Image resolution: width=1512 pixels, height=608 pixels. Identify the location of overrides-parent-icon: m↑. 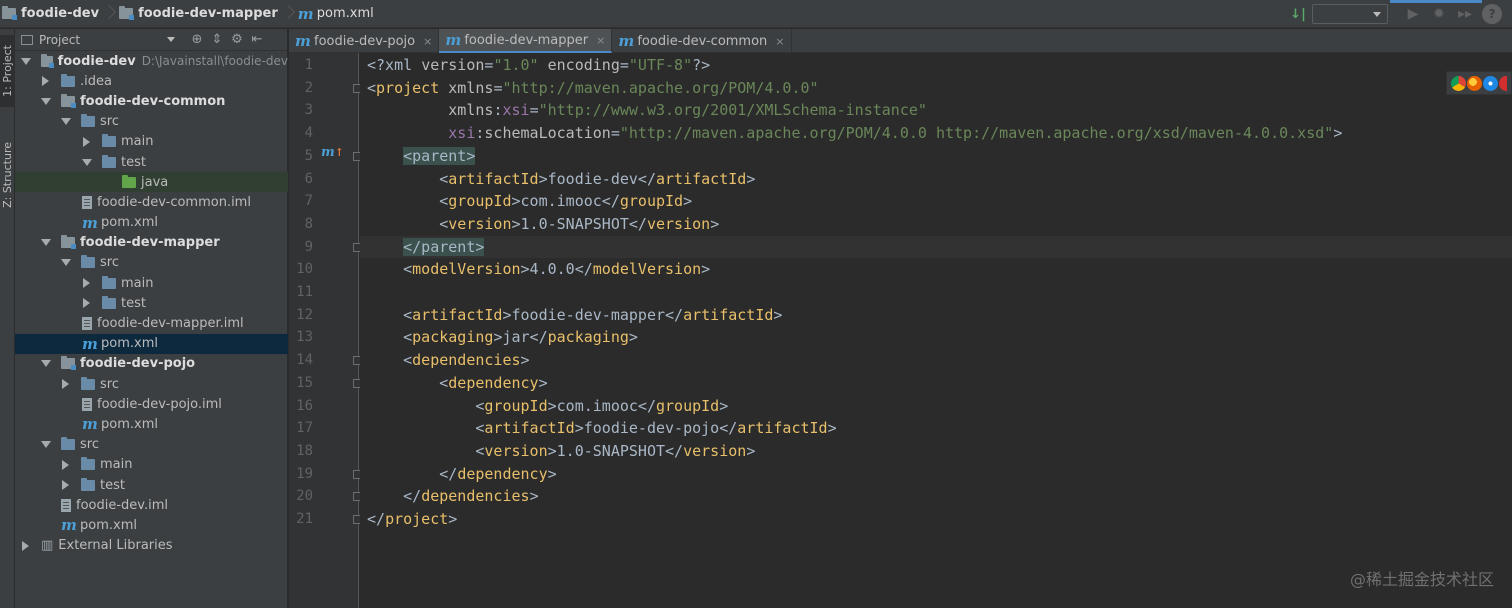
(332, 152).